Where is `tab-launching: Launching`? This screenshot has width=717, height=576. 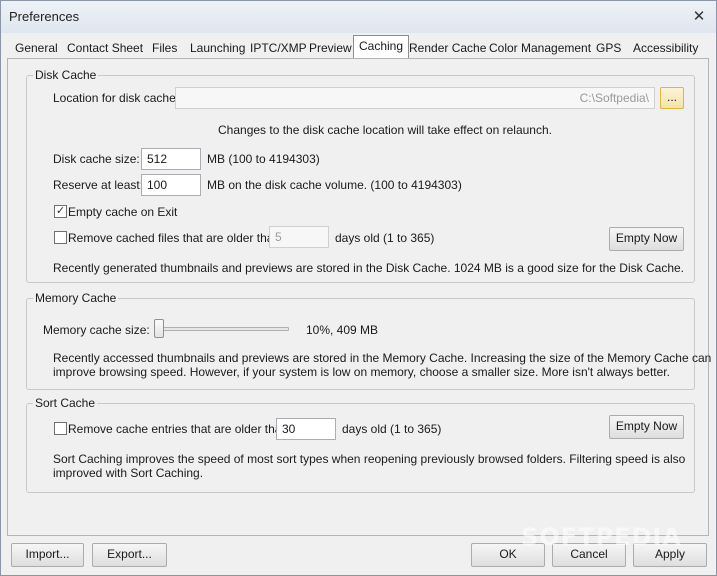
tab-launching: Launching is located at coordinates (217, 49).